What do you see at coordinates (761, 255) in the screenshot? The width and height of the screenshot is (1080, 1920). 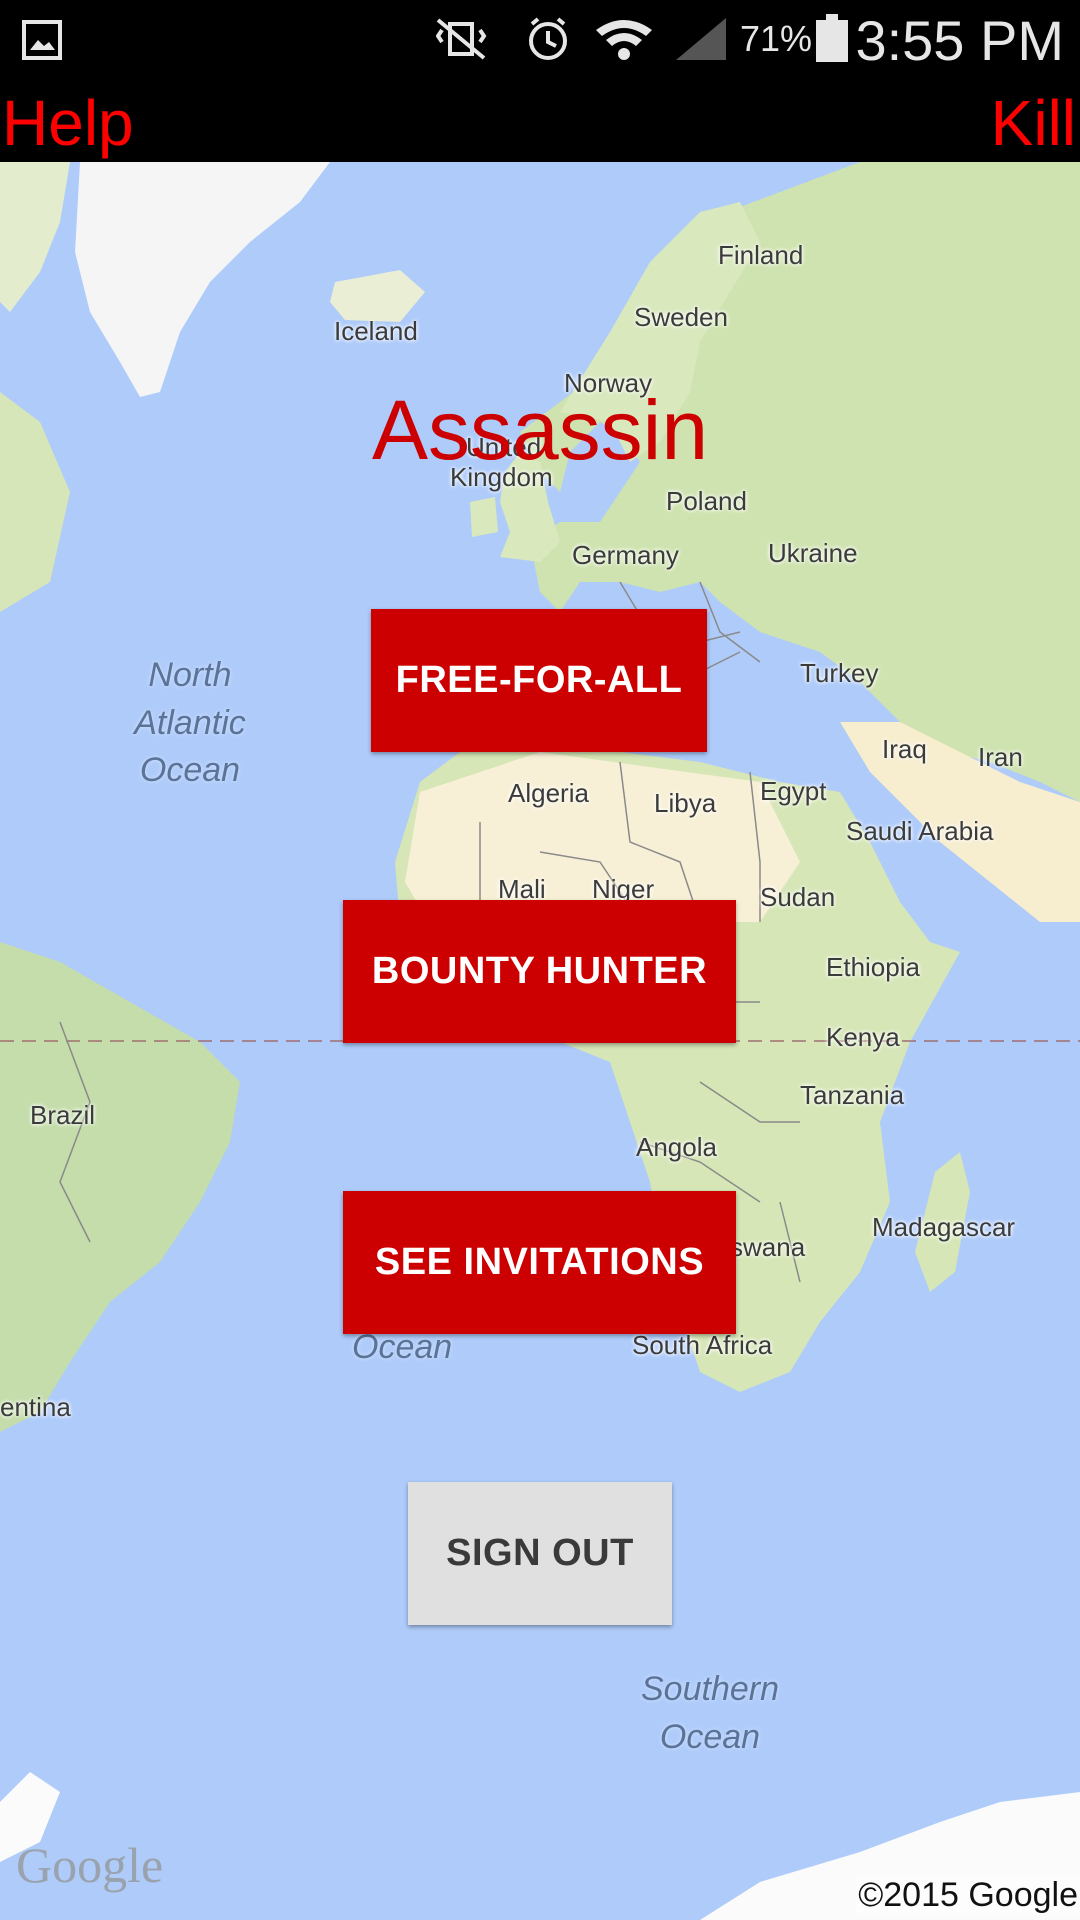 I see `label-finland: Finland` at bounding box center [761, 255].